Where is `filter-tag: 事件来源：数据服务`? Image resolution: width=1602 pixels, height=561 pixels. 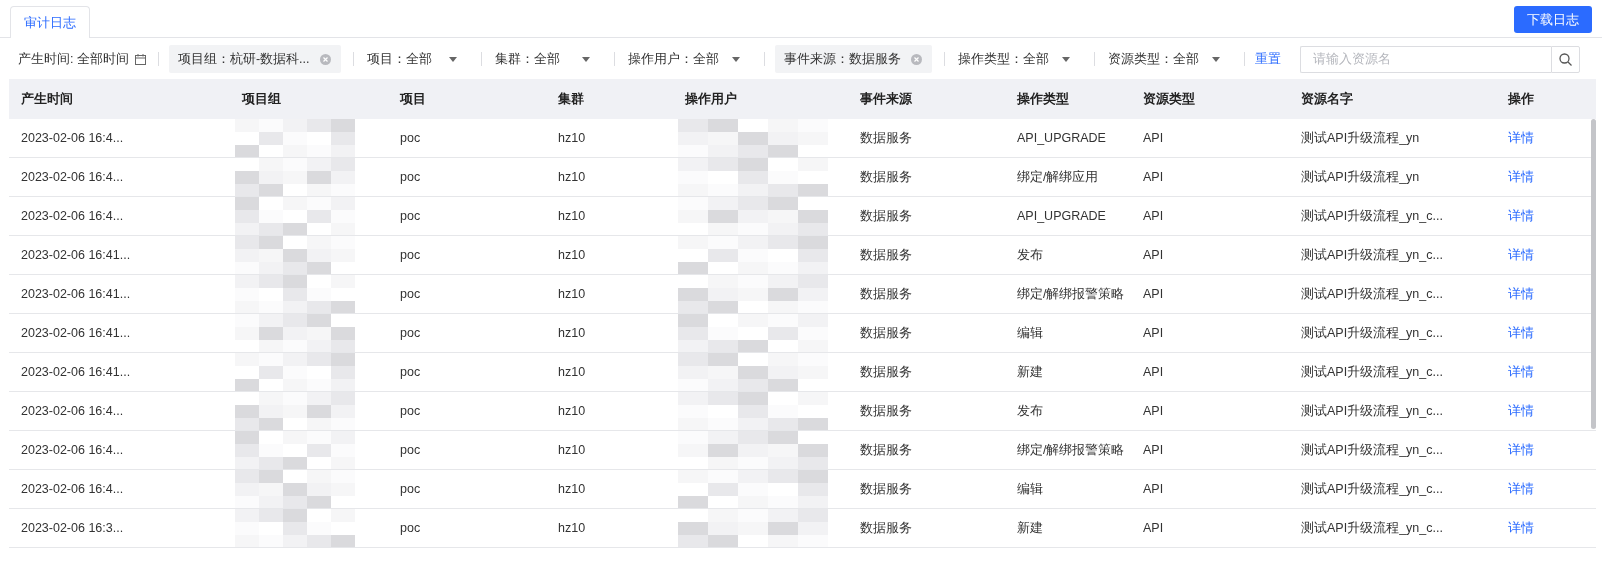
filter-tag: 事件来源：数据服务 is located at coordinates (853, 59).